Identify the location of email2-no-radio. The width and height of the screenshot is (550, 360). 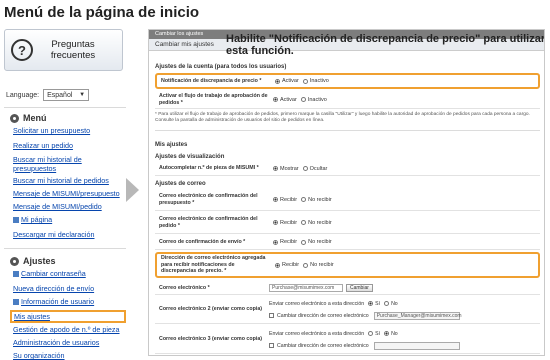
(387, 303).